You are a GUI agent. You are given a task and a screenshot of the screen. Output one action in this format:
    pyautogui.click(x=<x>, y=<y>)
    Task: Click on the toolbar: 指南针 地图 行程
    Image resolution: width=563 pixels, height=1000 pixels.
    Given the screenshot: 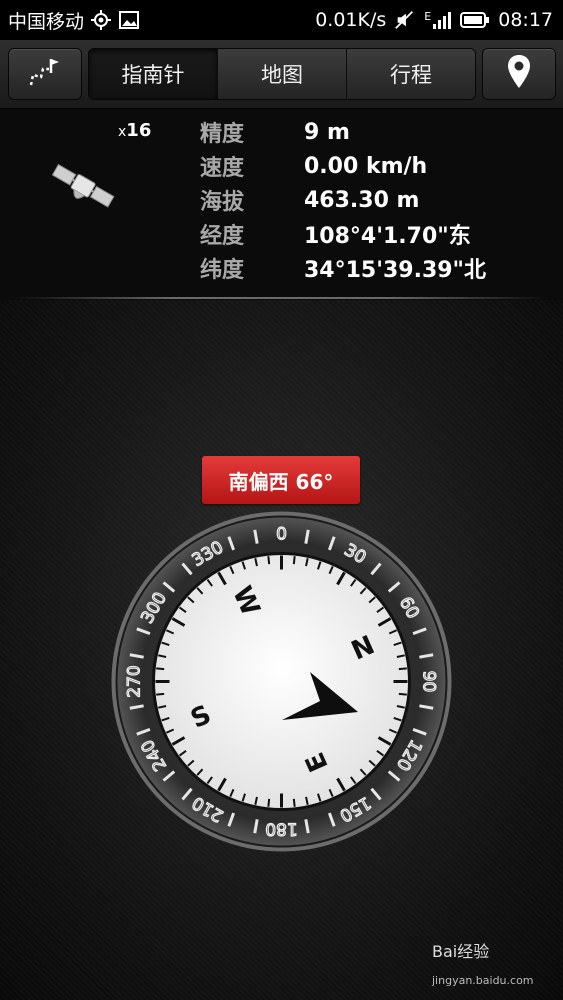 What is the action you would take?
    pyautogui.click(x=281, y=74)
    